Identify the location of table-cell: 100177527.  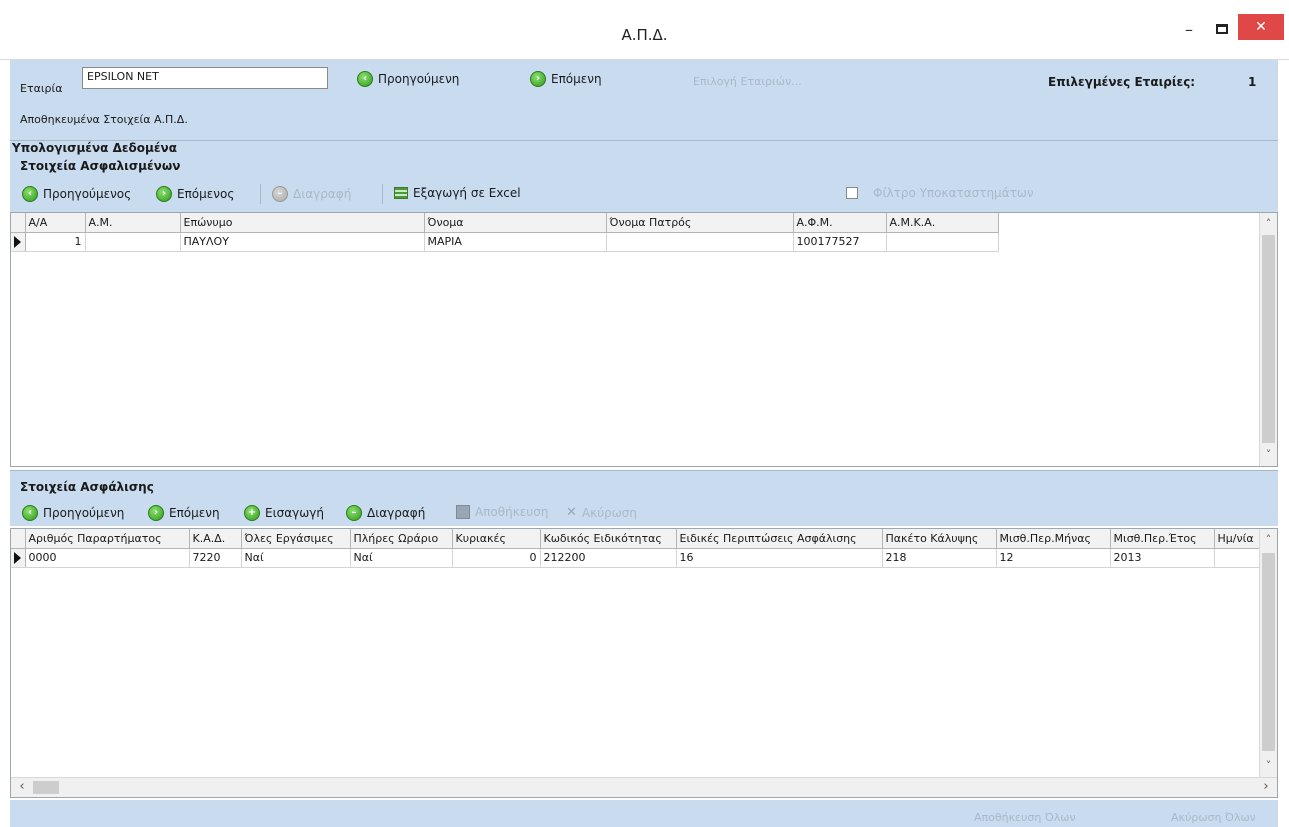
(840, 242).